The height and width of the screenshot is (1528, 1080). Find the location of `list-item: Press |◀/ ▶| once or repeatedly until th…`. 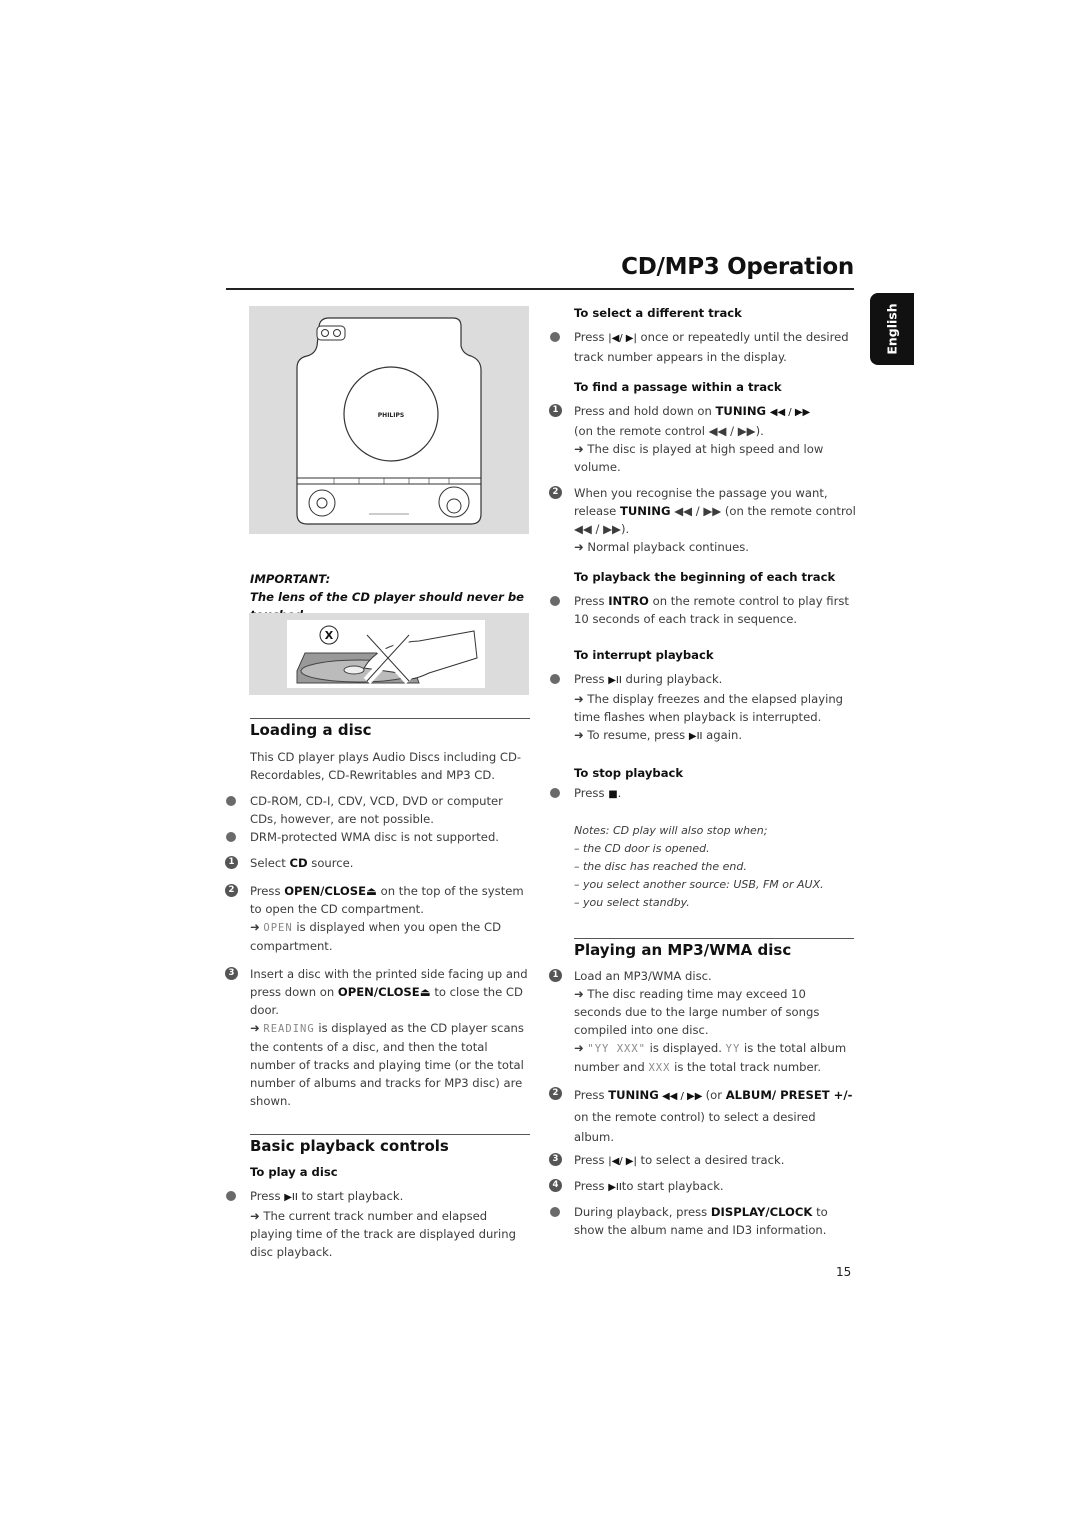

list-item: Press |◀/ ▶| once or repeatedly until th… is located at coordinates (703, 347).